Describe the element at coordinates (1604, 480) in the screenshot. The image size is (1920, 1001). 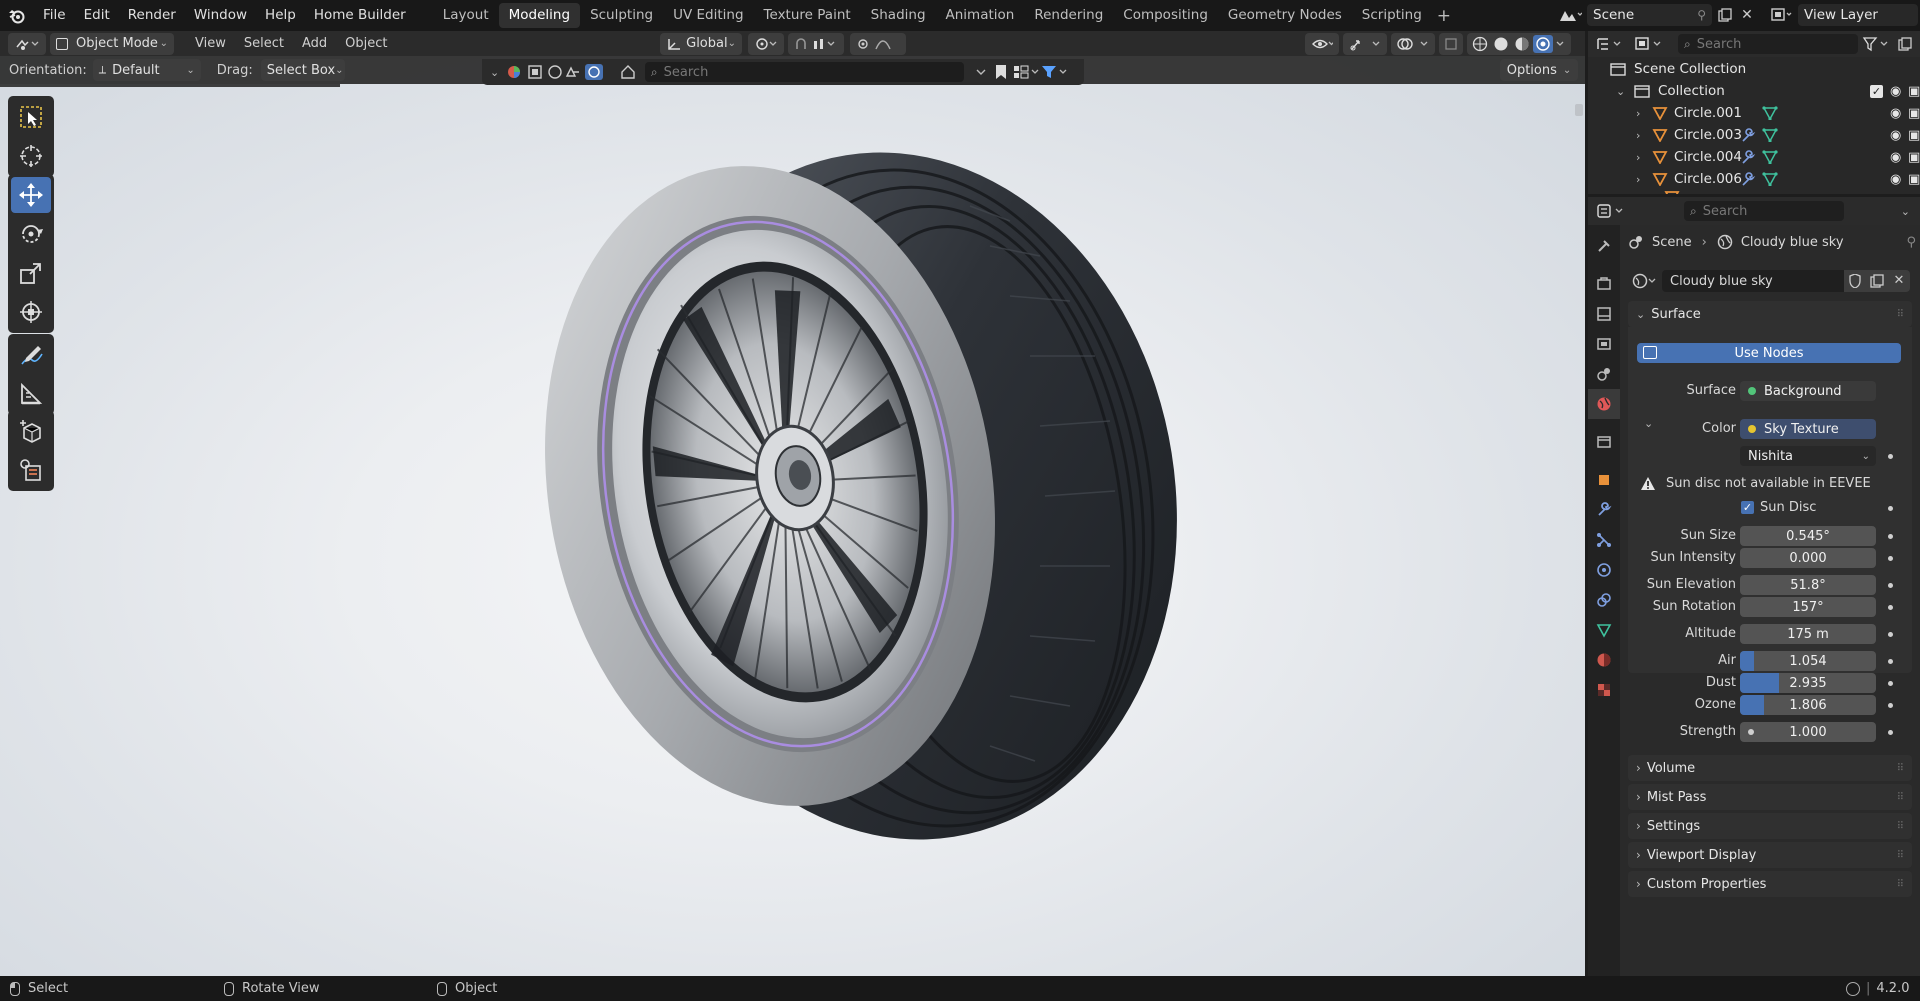
I see `object-tab-icon` at that location.